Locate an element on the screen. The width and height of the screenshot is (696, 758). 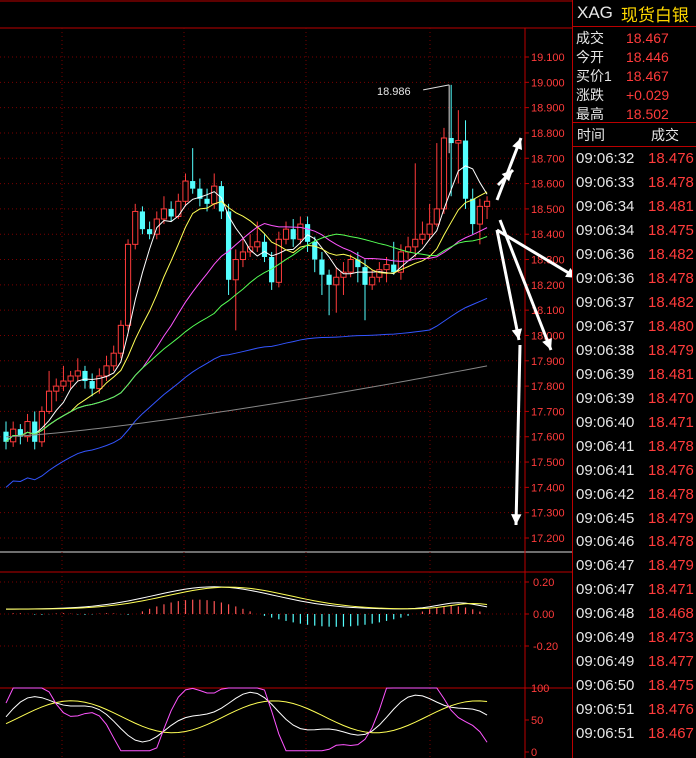
tick-row: 09:06:47 18.479 is located at coordinates (634, 566).